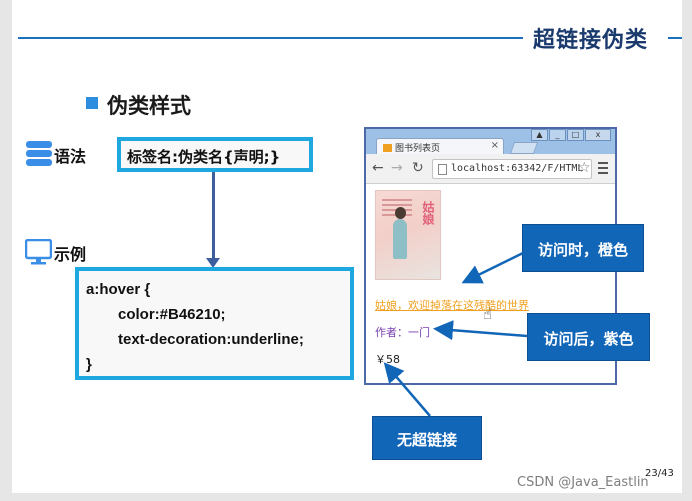 The height and width of the screenshot is (501, 692). I want to click on cover-figure-body, so click(400, 239).